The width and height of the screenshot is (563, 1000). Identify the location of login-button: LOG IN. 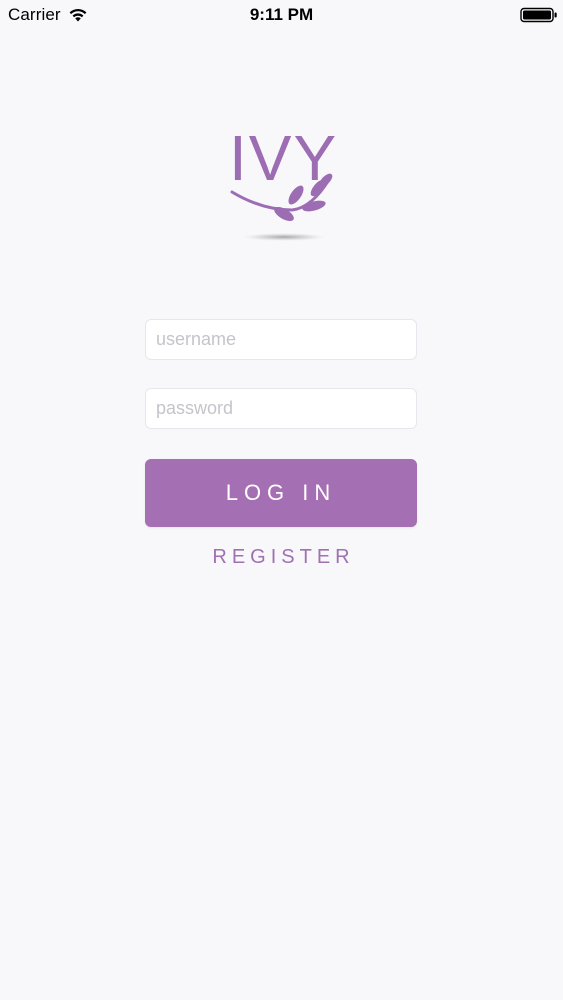
(281, 493).